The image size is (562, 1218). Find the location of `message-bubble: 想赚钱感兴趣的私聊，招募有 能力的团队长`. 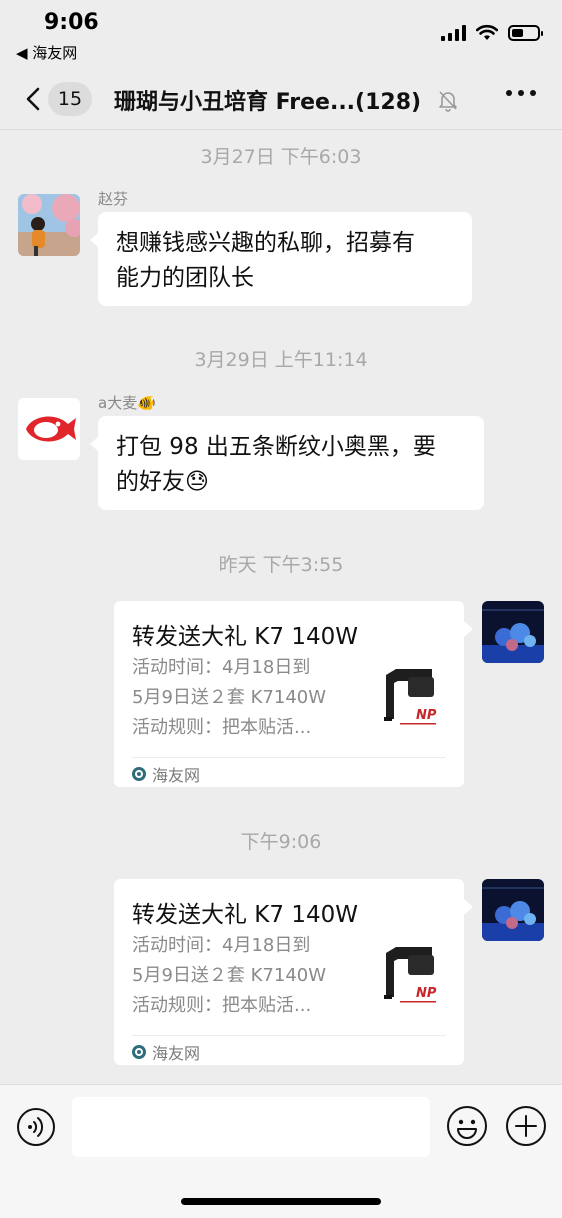

message-bubble: 想赚钱感兴趣的私聊，招募有 能力的团队长 is located at coordinates (281, 259).